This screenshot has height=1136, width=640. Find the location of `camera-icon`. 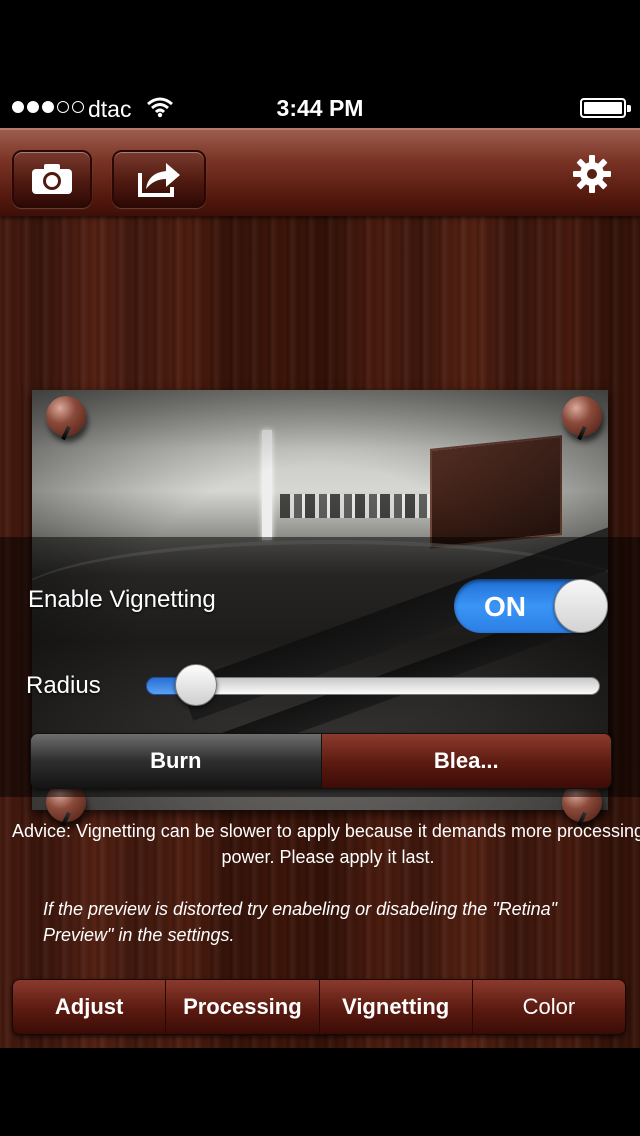

camera-icon is located at coordinates (52, 179).